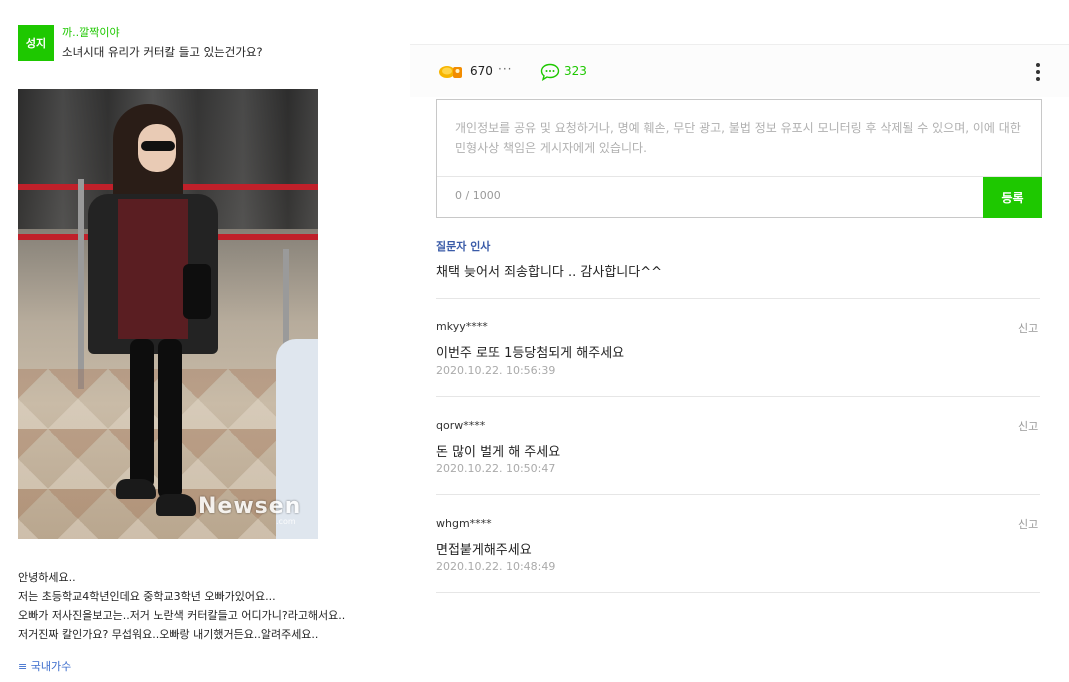 This screenshot has width=1069, height=682. I want to click on comment-form-divider, so click(739, 176).